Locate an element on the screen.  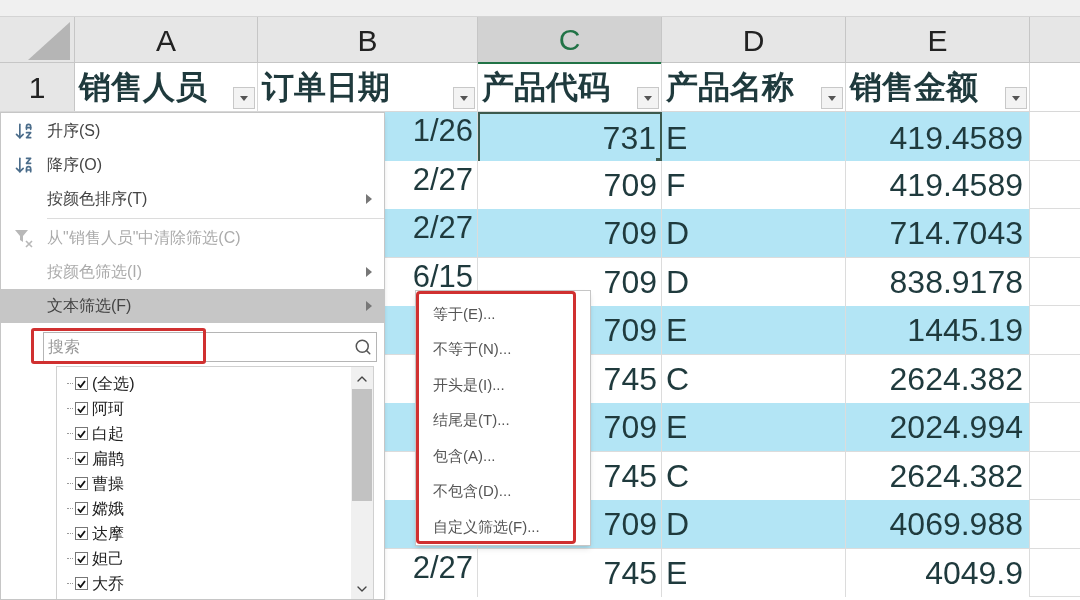
table-cell: 731 is located at coordinates (570, 138).